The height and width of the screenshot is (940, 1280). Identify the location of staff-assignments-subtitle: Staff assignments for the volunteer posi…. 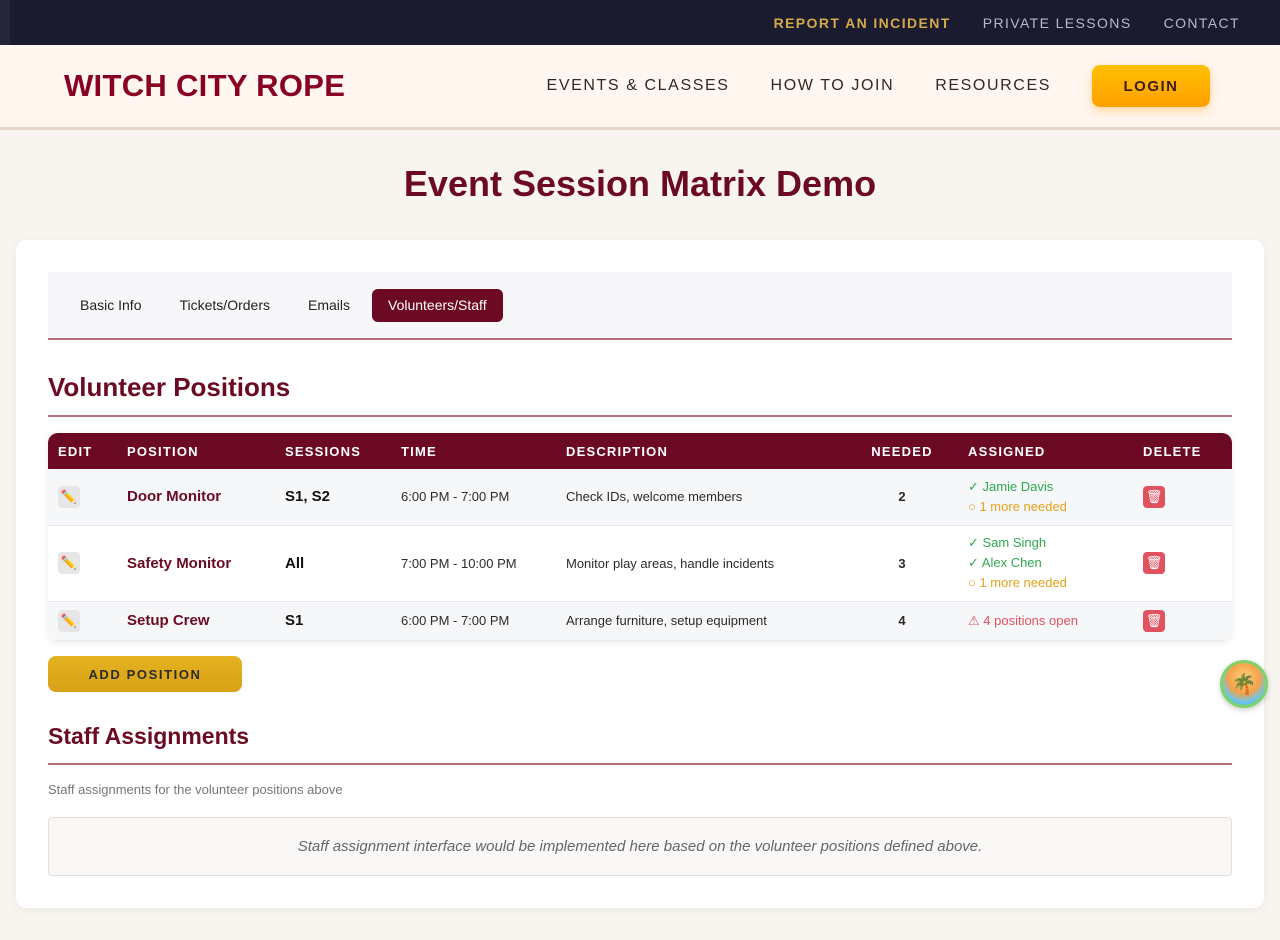
(195, 789).